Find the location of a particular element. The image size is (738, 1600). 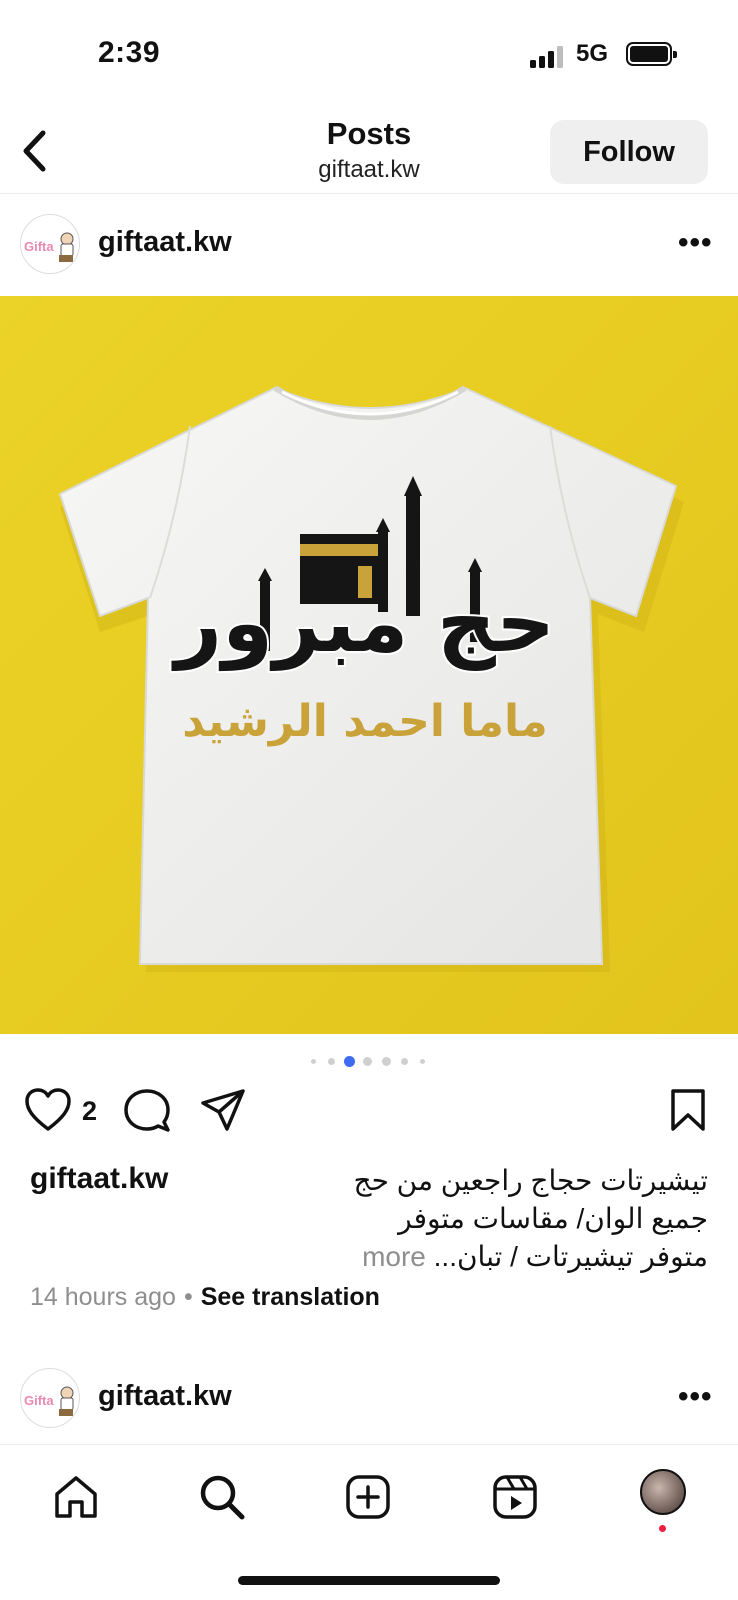

tab-create is located at coordinates (368, 1497).